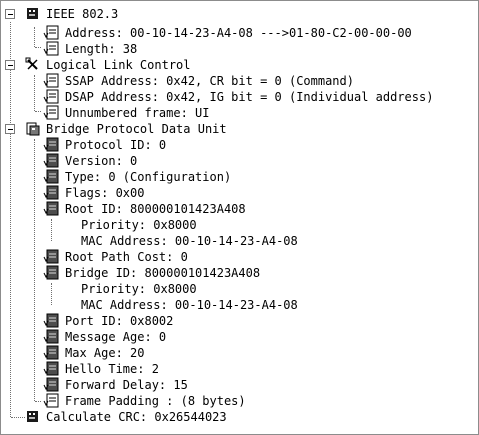 The image size is (479, 435). I want to click on tree-node-version: Version: 0, so click(240, 161).